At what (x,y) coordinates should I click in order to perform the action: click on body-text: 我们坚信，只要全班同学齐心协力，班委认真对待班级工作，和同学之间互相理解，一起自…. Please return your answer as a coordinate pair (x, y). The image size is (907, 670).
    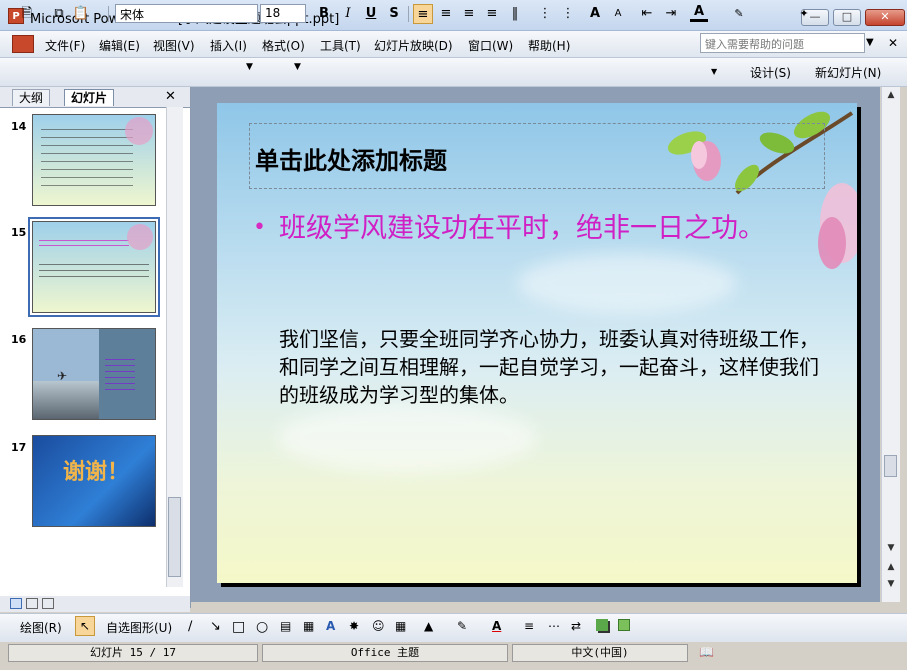
    Looking at the image, I should click on (549, 367).